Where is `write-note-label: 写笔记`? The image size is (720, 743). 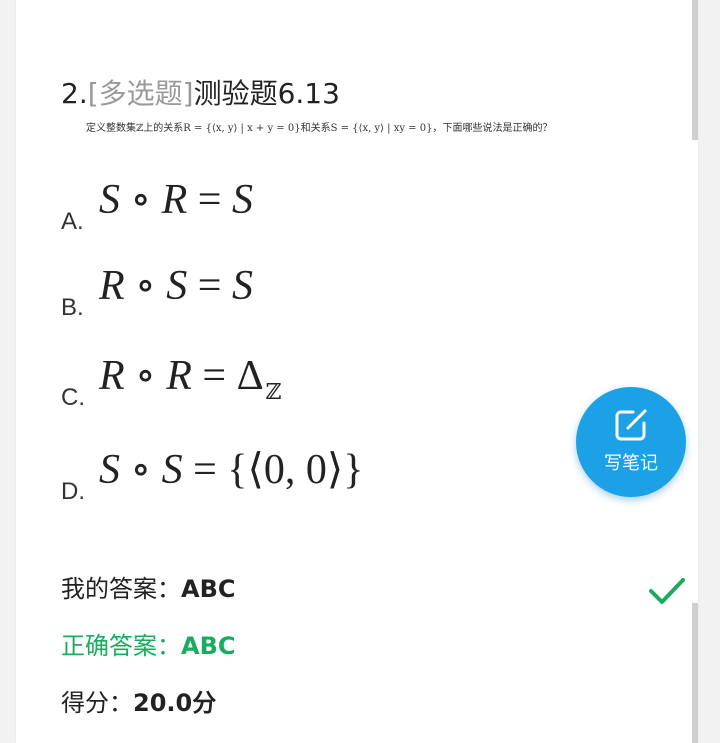
write-note-label: 写笔记 is located at coordinates (631, 463).